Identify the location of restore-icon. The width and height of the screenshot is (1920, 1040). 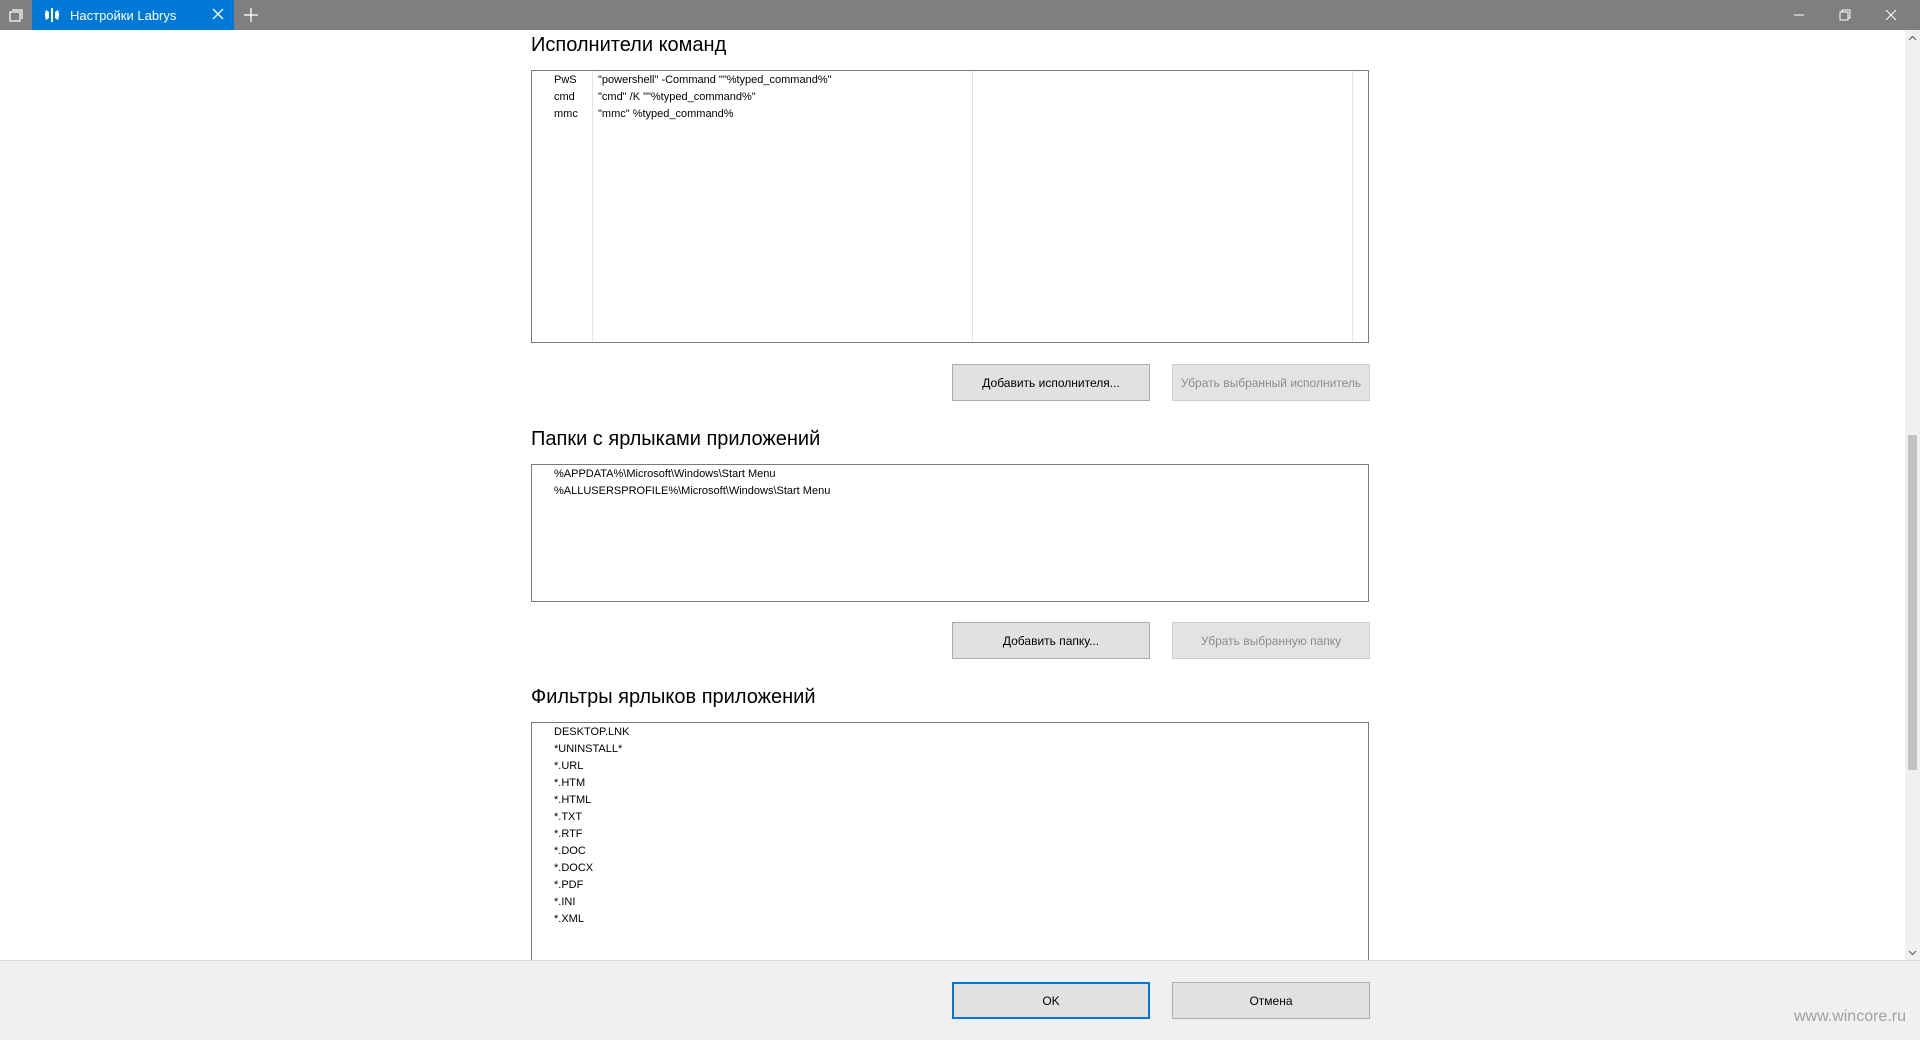
(1845, 15).